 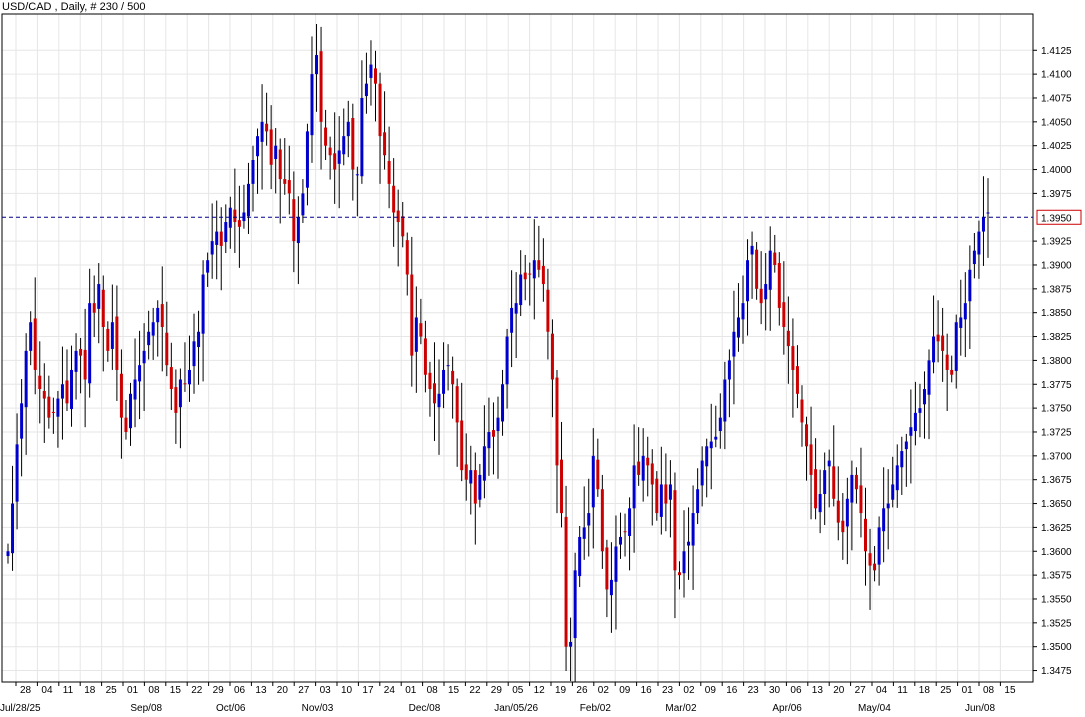 What do you see at coordinates (1056, 671) in the screenshot?
I see `y-tick-label: 1.3475` at bounding box center [1056, 671].